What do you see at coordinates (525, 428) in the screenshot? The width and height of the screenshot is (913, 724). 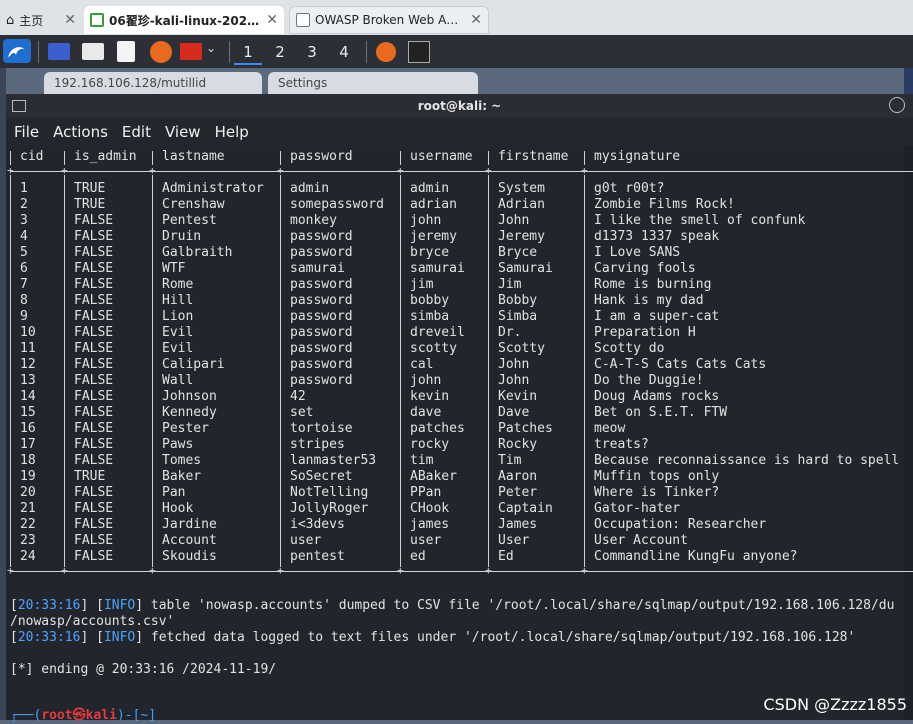 I see `table-cell: Patches` at bounding box center [525, 428].